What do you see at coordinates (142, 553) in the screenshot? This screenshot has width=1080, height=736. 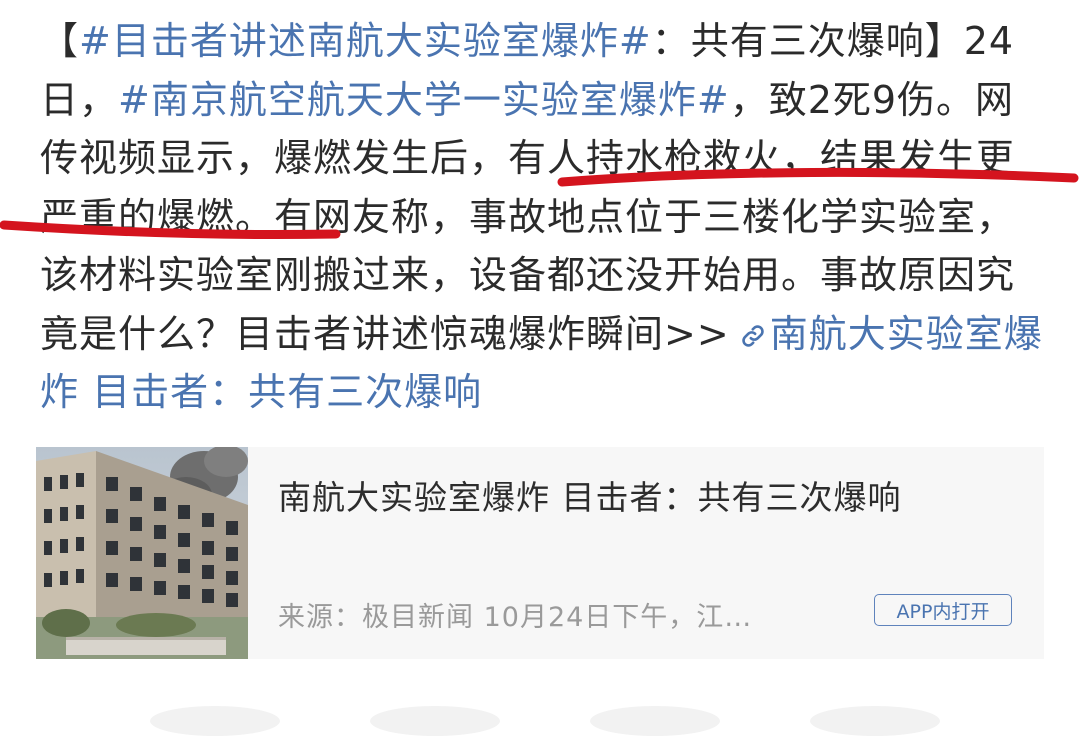 I see `article-thumbnail` at bounding box center [142, 553].